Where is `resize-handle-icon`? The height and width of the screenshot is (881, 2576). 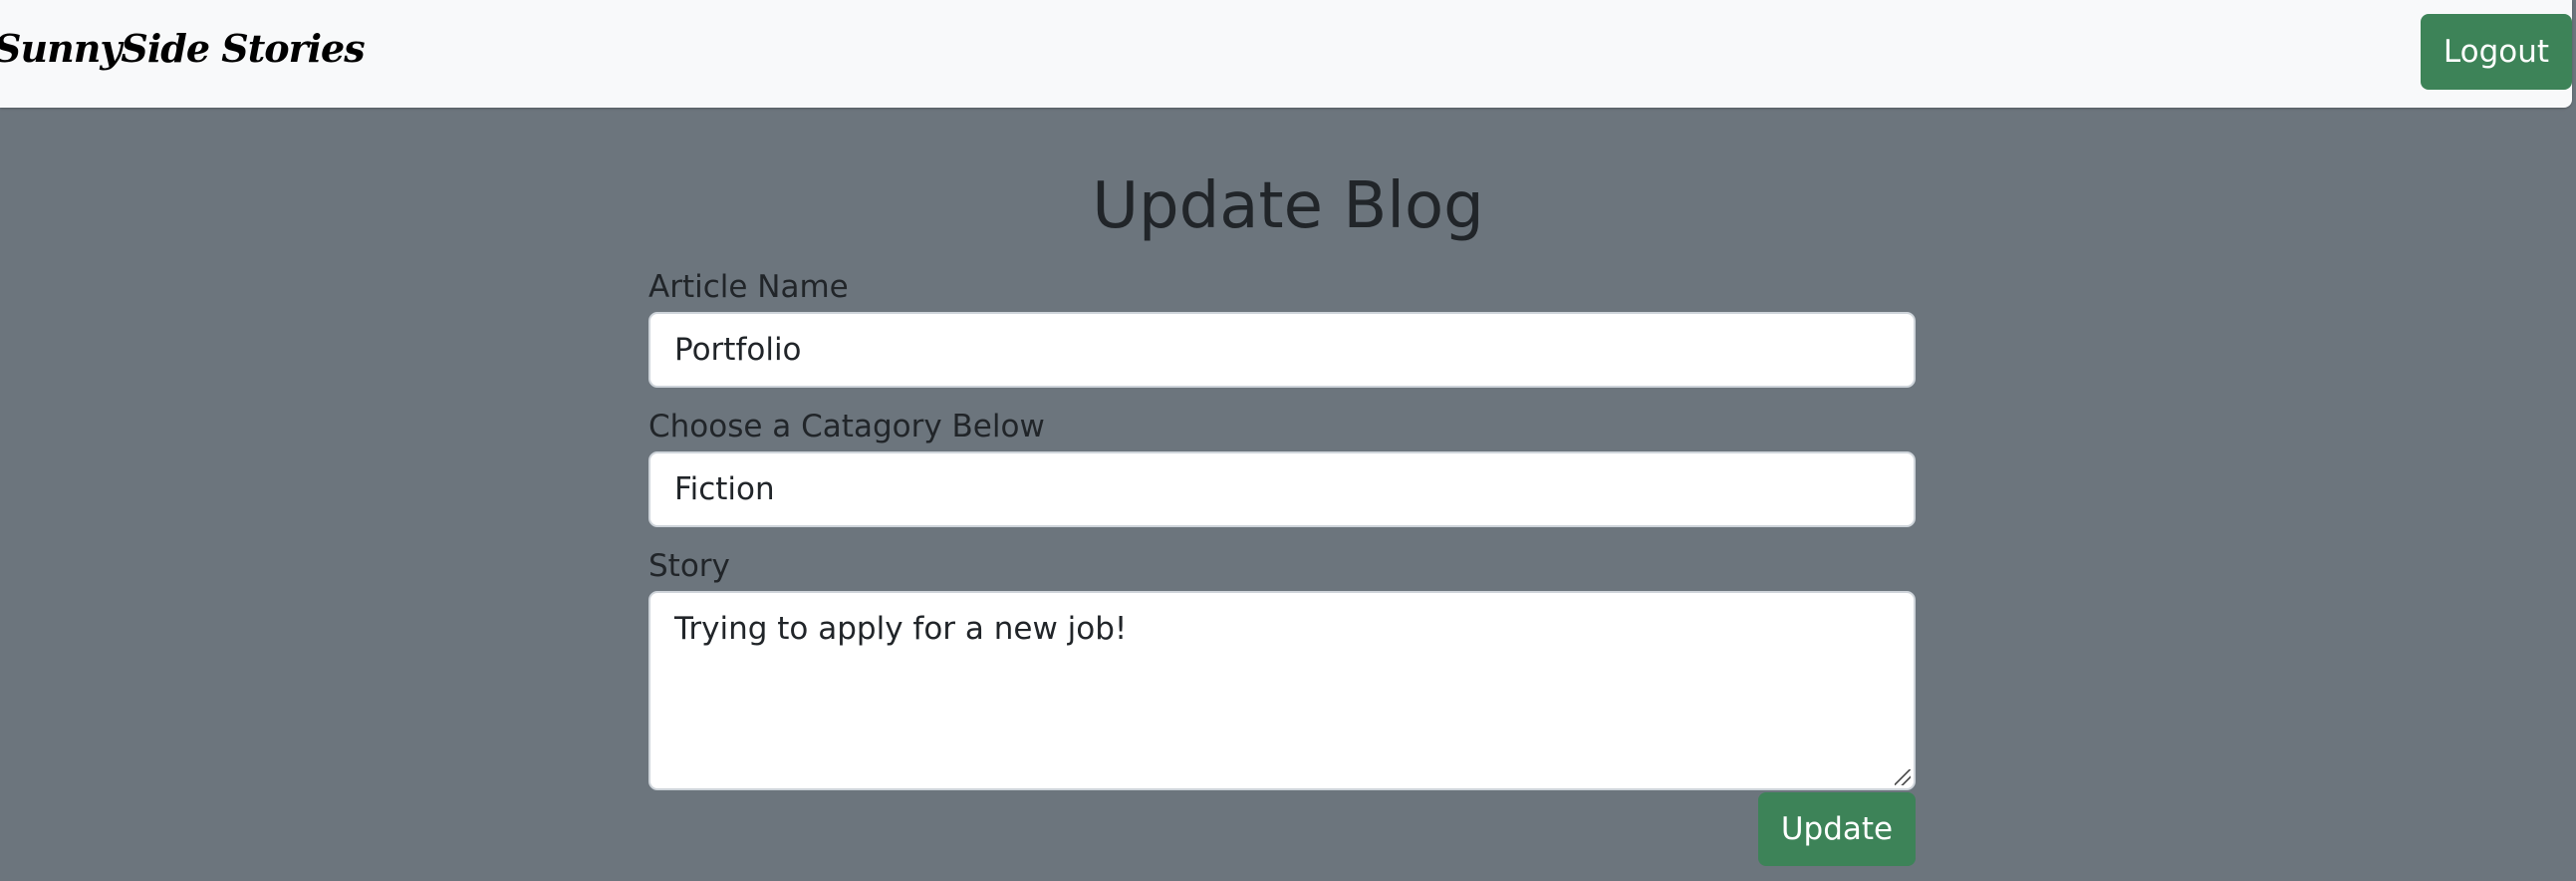 resize-handle-icon is located at coordinates (1903, 777).